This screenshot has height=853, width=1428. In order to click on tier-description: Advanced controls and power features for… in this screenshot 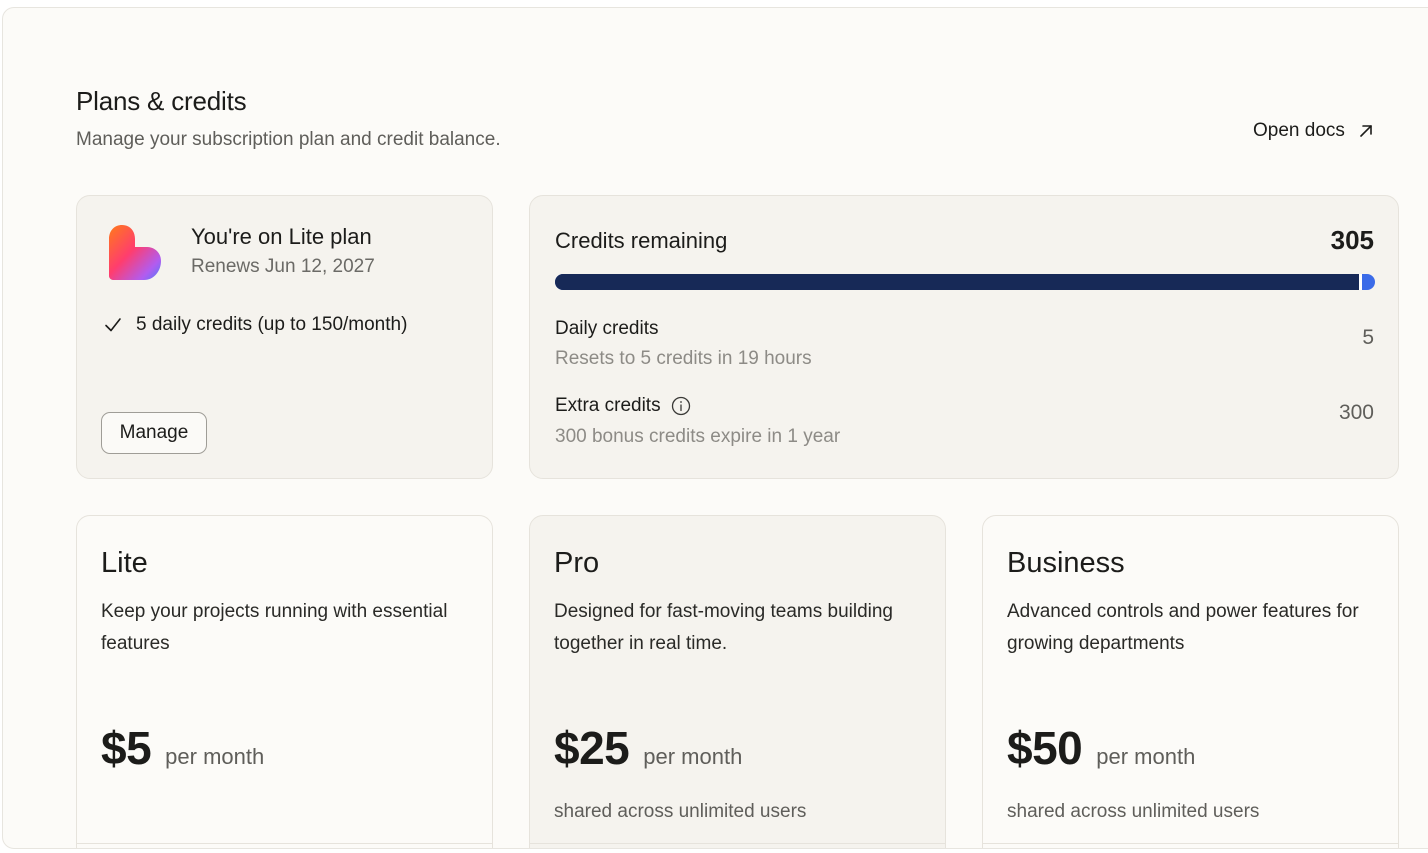, I will do `click(1183, 627)`.